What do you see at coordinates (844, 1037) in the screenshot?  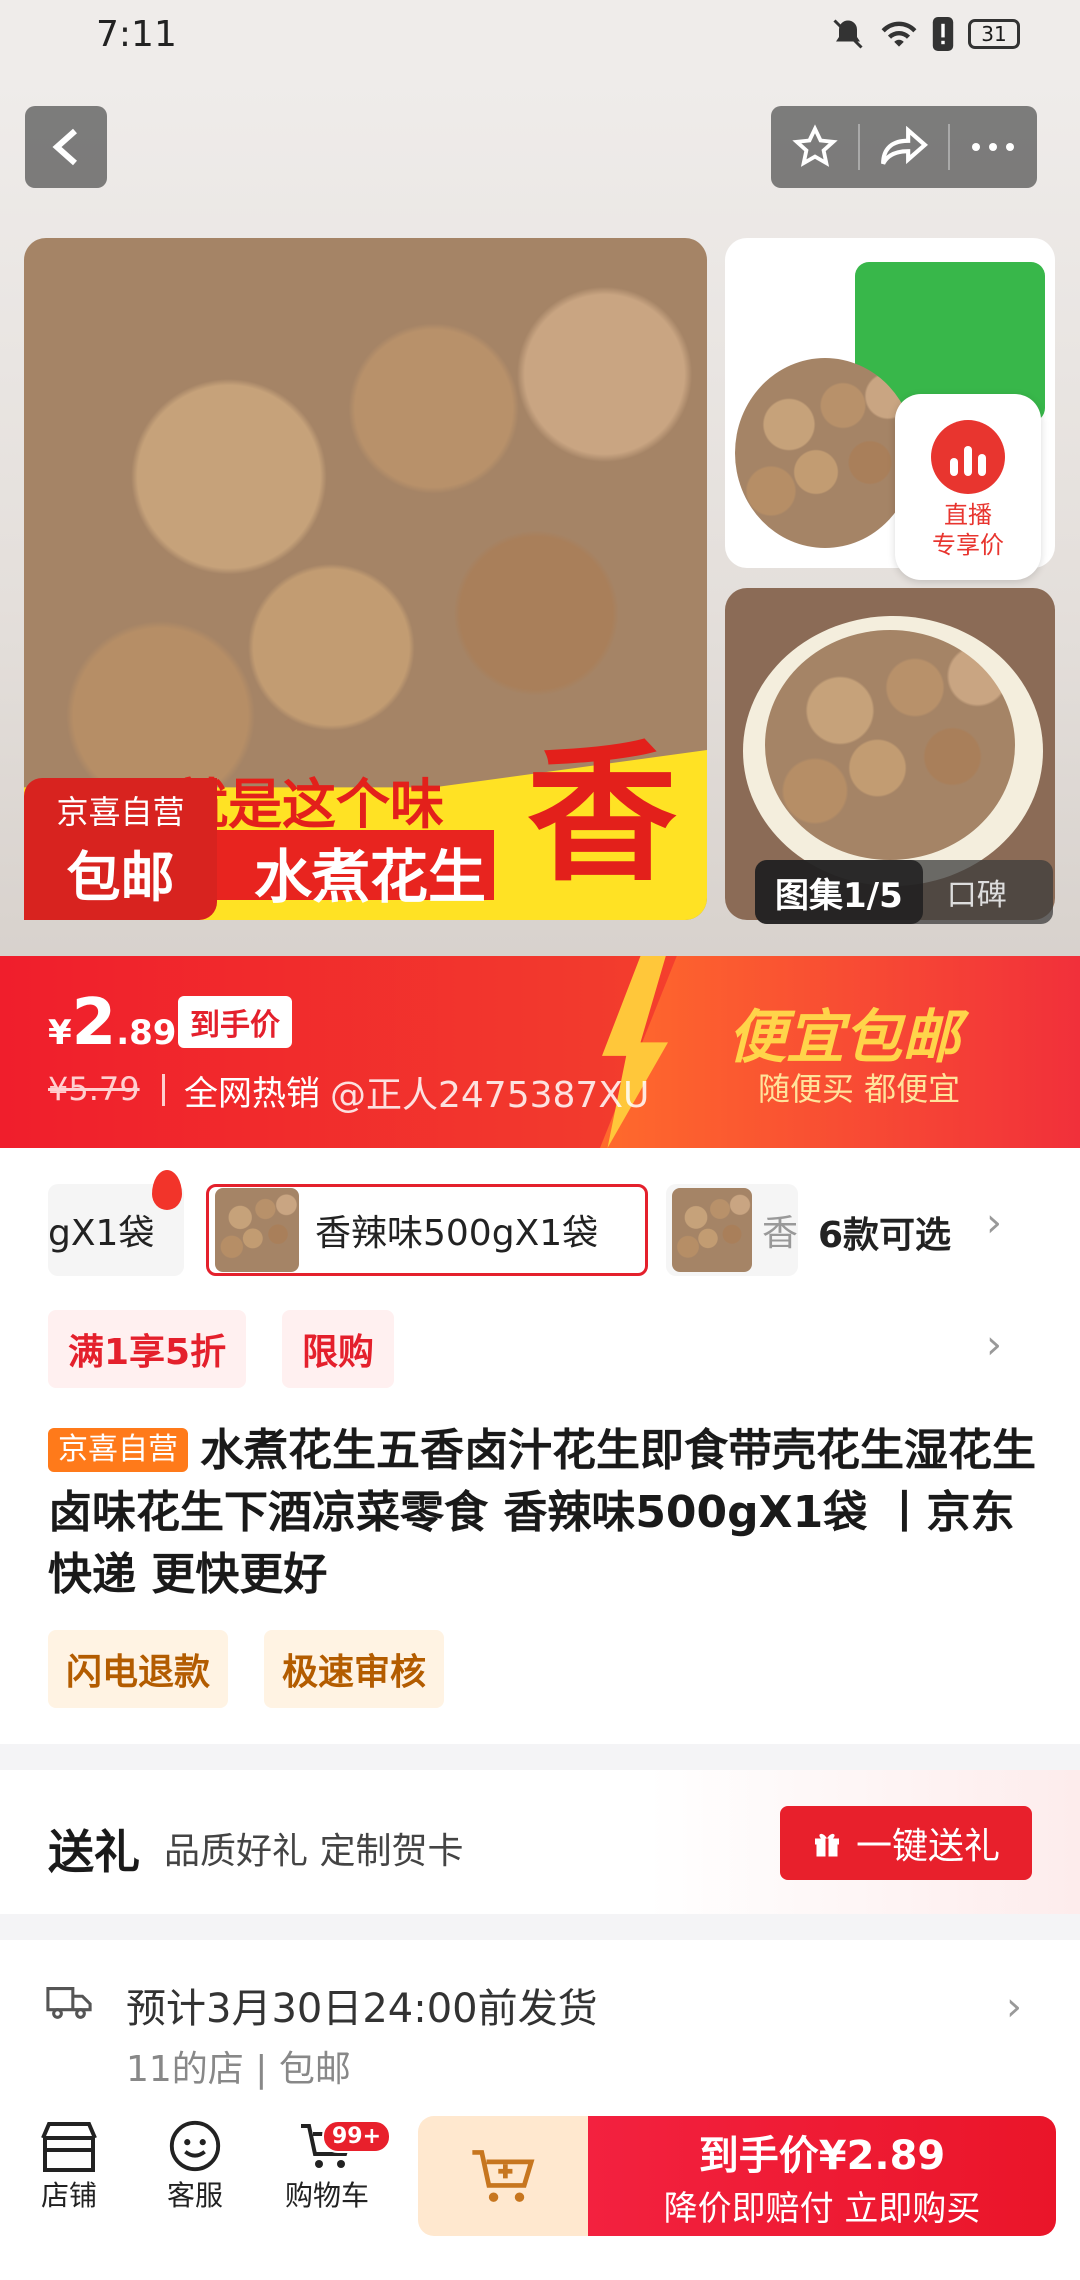 I see `promo-title: 便宜包邮` at bounding box center [844, 1037].